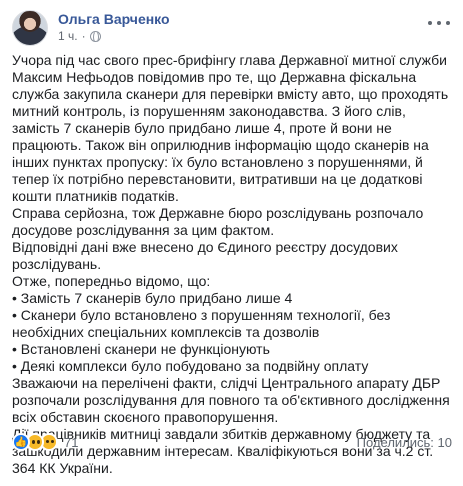  I want to click on post-paragraph: Отже, попередньо відомо, що:, so click(111, 281).